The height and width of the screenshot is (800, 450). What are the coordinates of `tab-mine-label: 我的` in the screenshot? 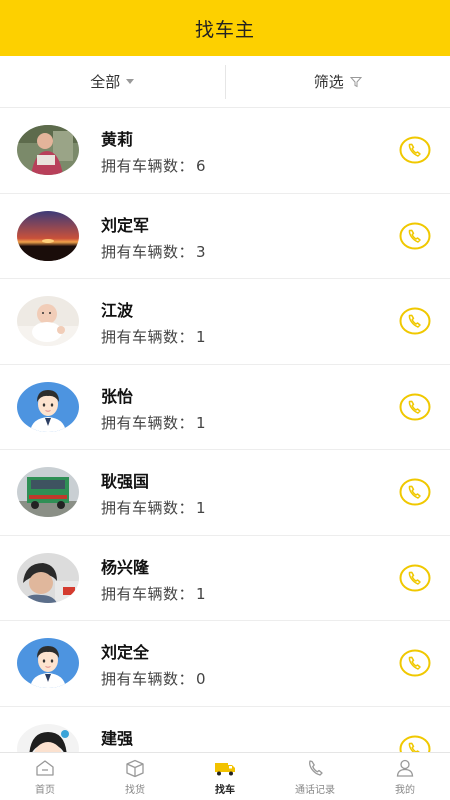 It's located at (405, 790).